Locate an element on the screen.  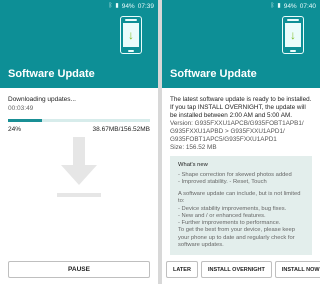
clock: 07:39 is located at coordinates (145, 6).